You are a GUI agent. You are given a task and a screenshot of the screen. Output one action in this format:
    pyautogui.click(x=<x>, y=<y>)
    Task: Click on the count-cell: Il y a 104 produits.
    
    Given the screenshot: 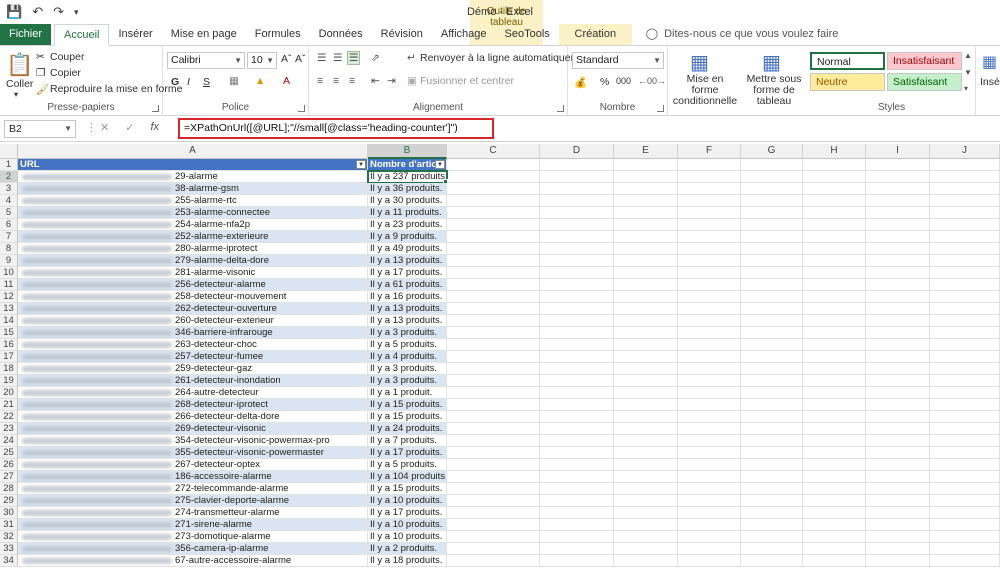 What is the action you would take?
    pyautogui.click(x=407, y=477)
    